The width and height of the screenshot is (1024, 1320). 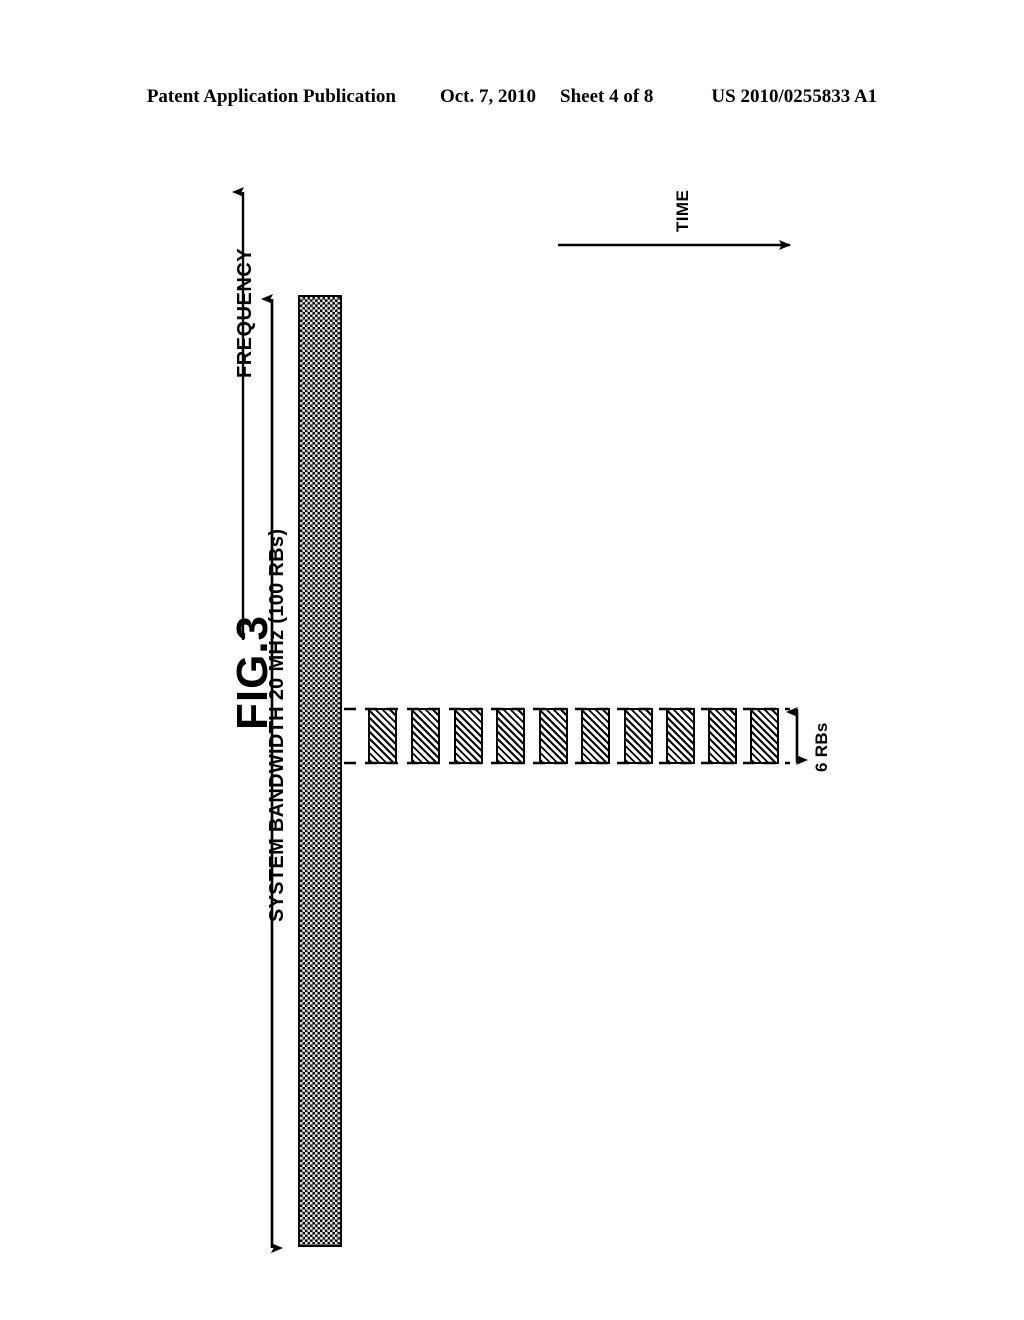 What do you see at coordinates (277, 725) in the screenshot?
I see `system-bandwidth-label: SYSTEM BANDWIDTH 20 MHz (100 RBs)` at bounding box center [277, 725].